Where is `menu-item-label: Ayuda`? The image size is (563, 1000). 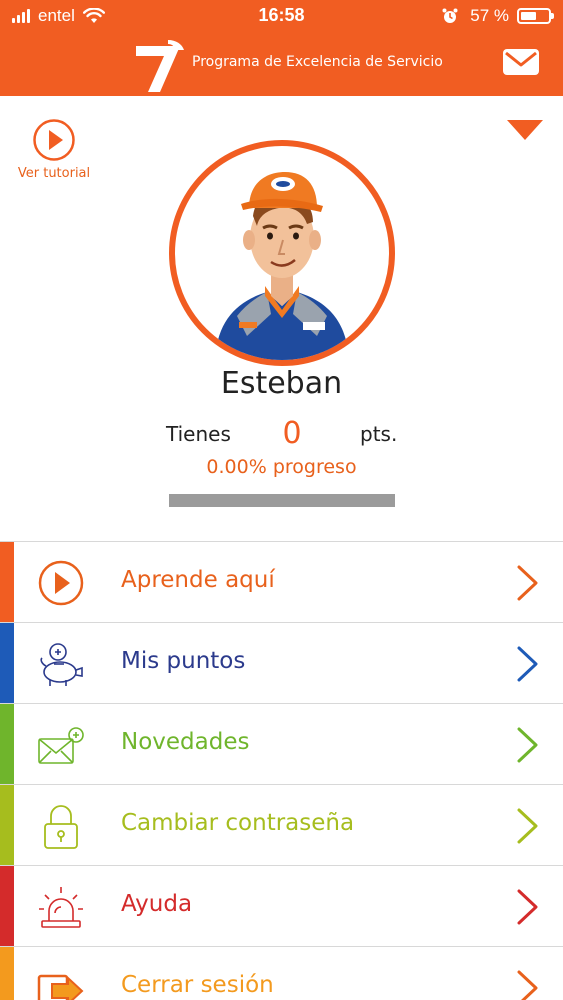
menu-item-label: Ayuda is located at coordinates (157, 904).